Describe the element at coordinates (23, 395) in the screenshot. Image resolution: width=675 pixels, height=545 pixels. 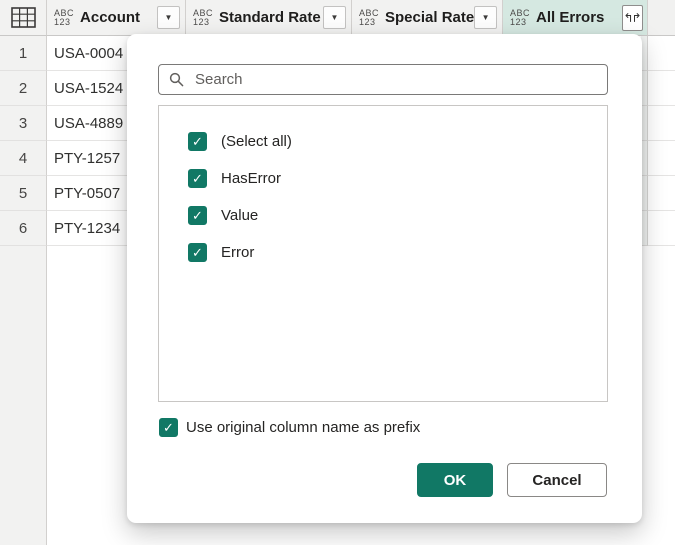
I see `row-number-column-tail` at that location.